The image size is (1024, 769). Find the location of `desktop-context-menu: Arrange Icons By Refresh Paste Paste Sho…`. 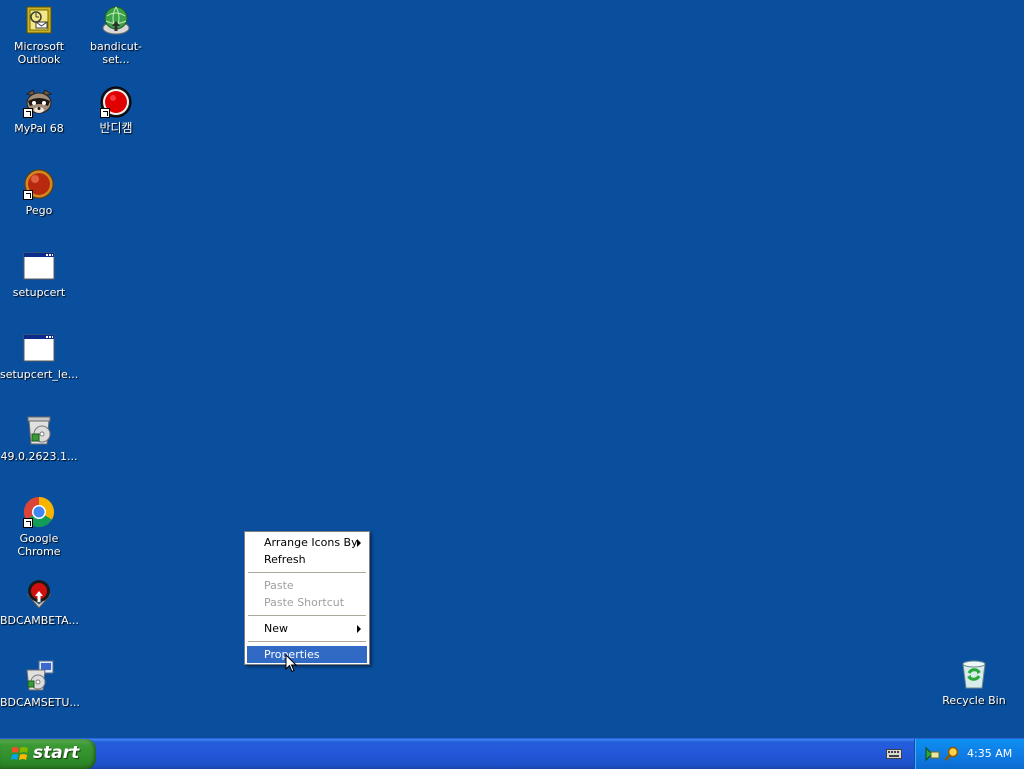

desktop-context-menu: Arrange Icons By Refresh Paste Paste Sho… is located at coordinates (307, 598).